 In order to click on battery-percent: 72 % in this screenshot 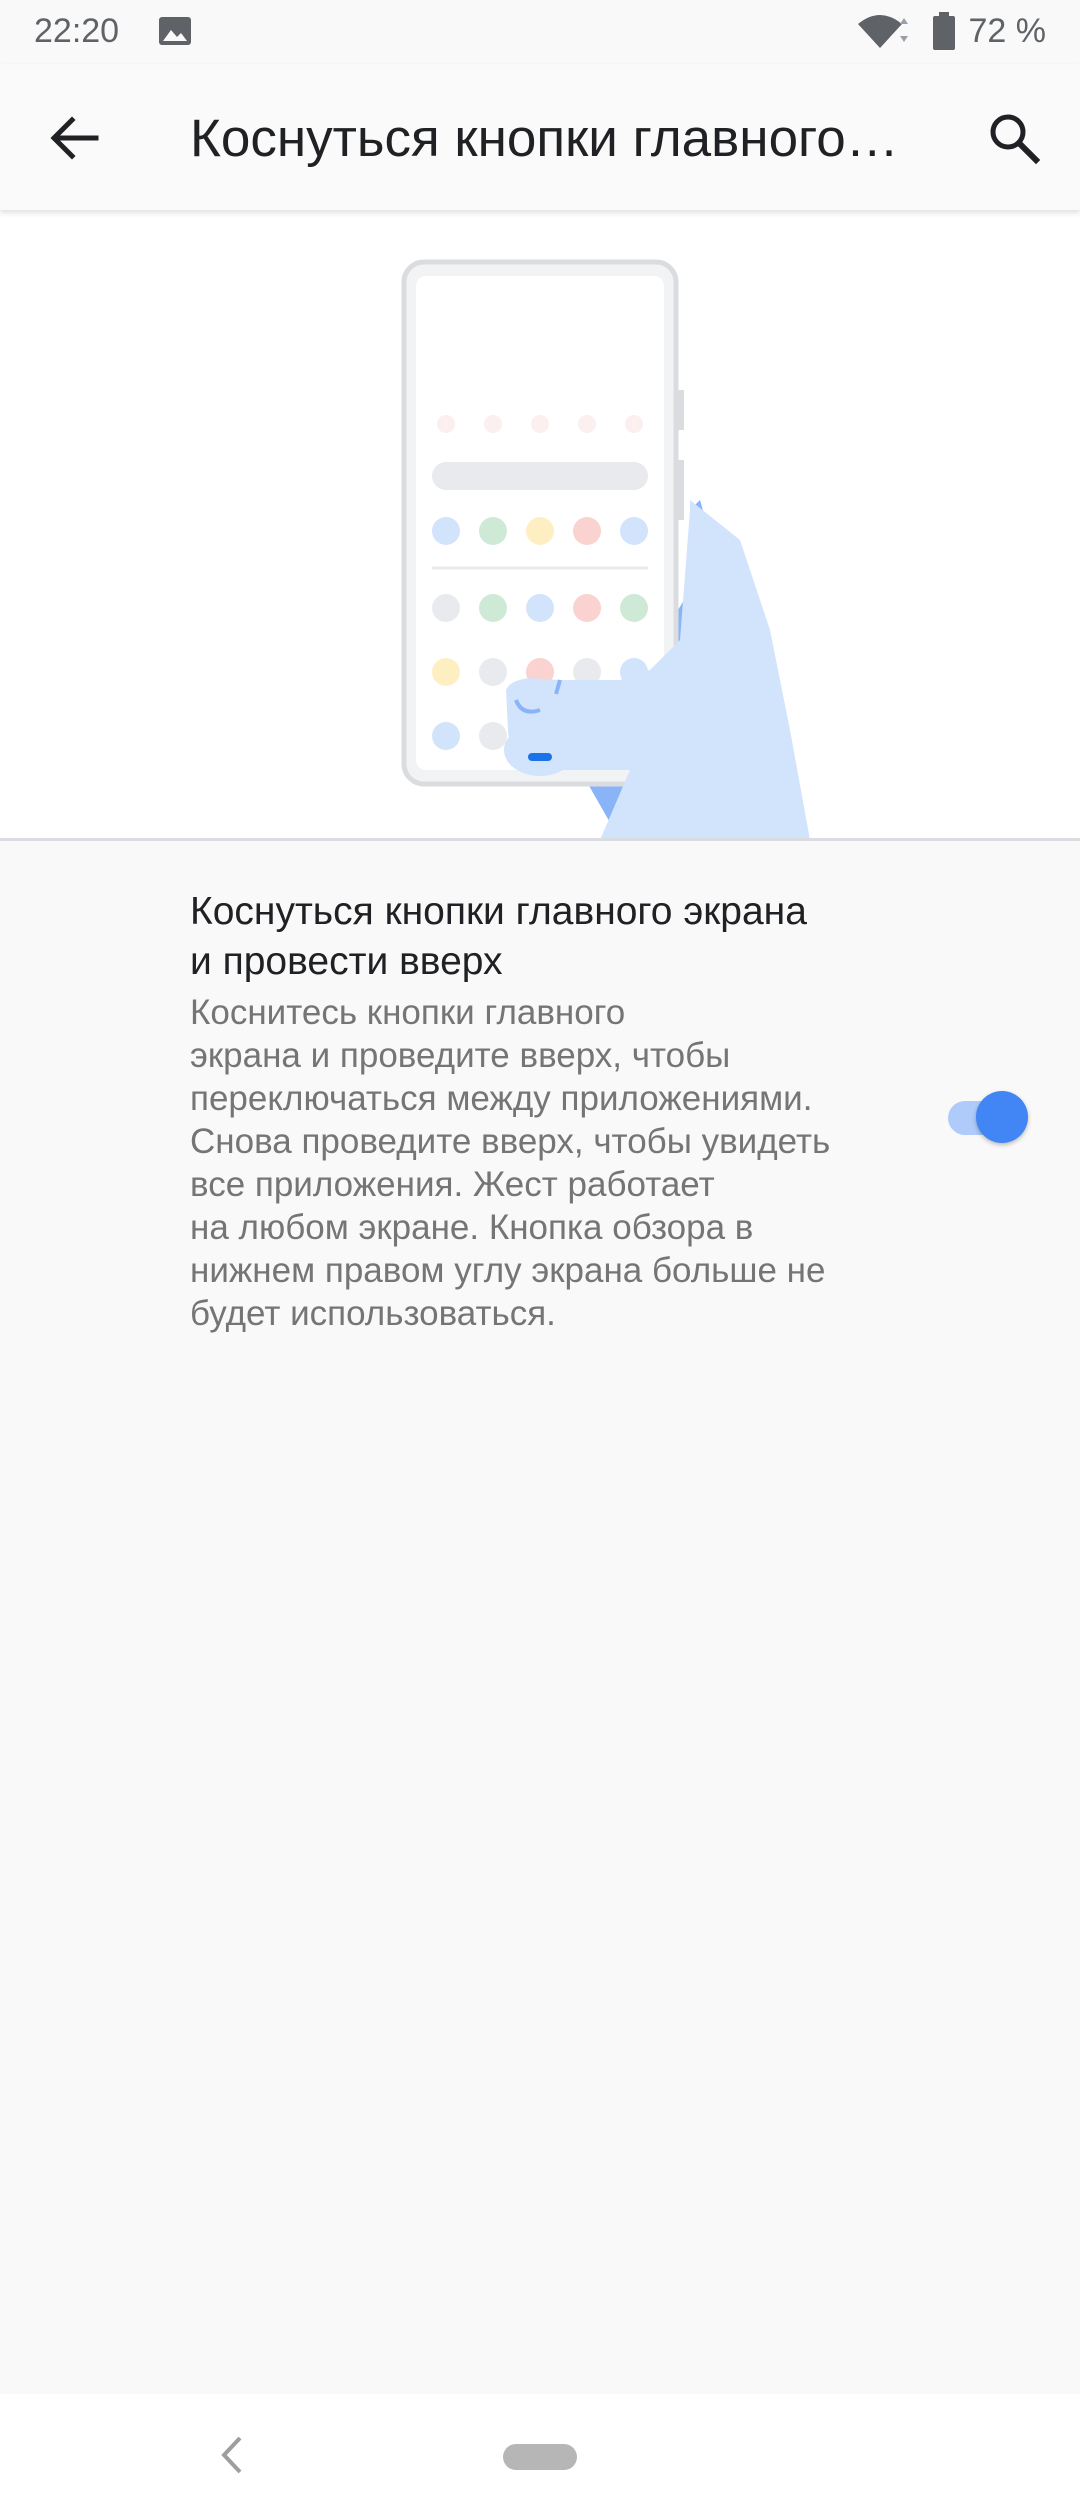, I will do `click(1007, 31)`.